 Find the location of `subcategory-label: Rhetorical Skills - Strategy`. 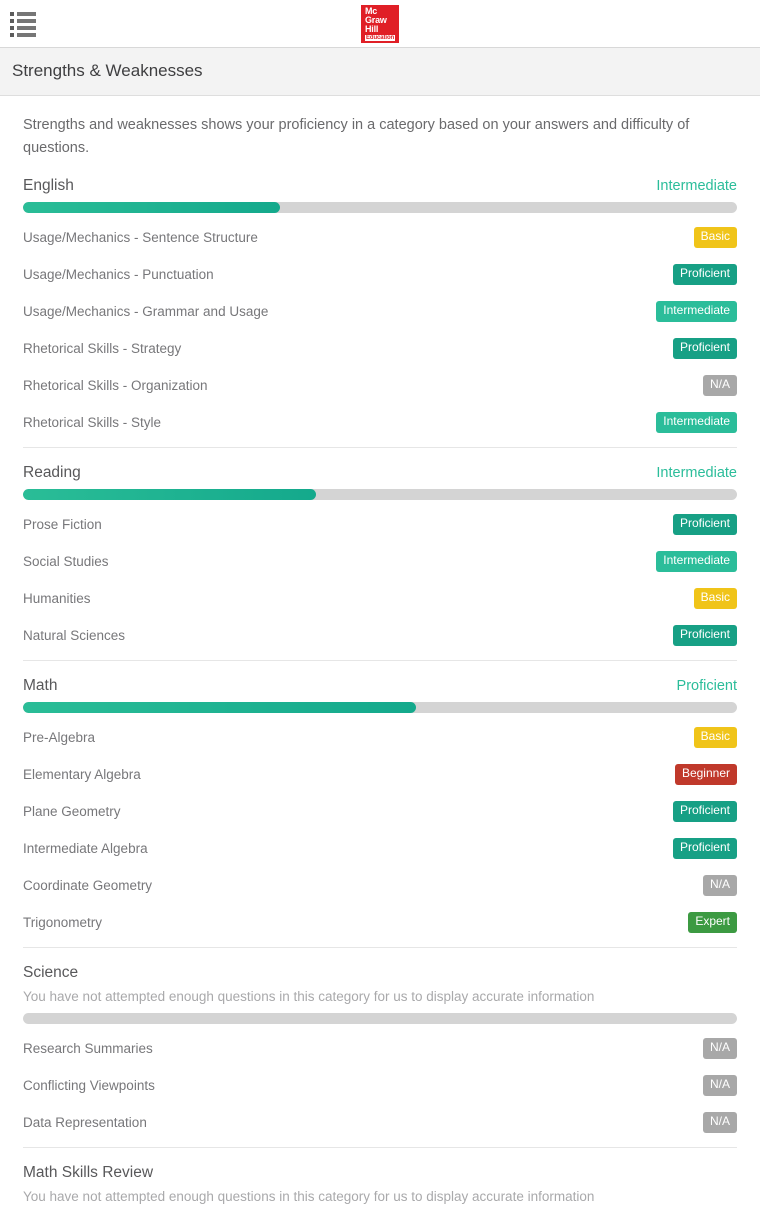

subcategory-label: Rhetorical Skills - Strategy is located at coordinates (102, 348).